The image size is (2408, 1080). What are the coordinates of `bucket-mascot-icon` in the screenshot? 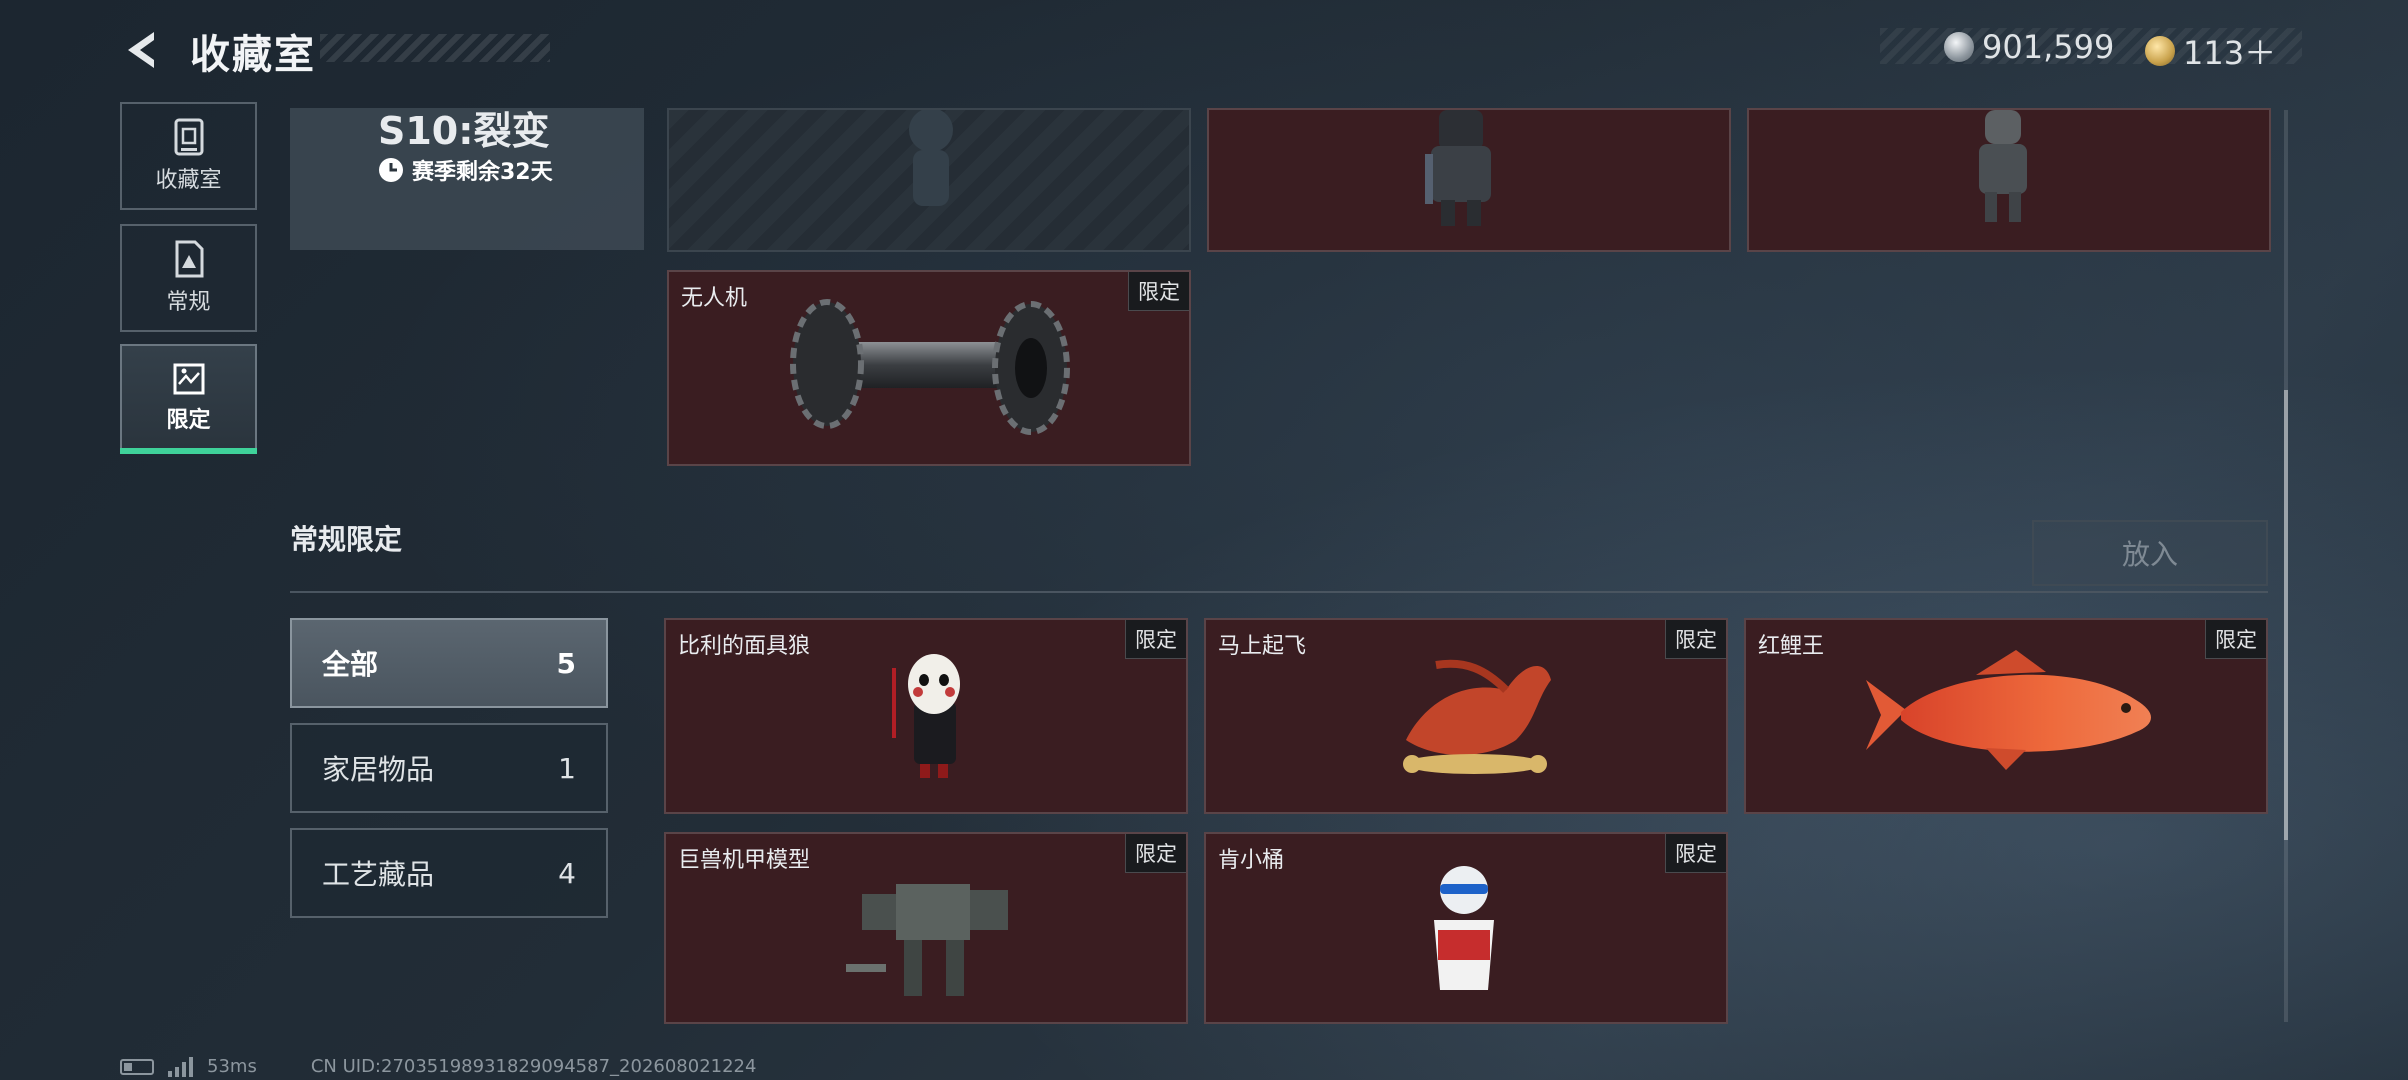 It's located at (1464, 928).